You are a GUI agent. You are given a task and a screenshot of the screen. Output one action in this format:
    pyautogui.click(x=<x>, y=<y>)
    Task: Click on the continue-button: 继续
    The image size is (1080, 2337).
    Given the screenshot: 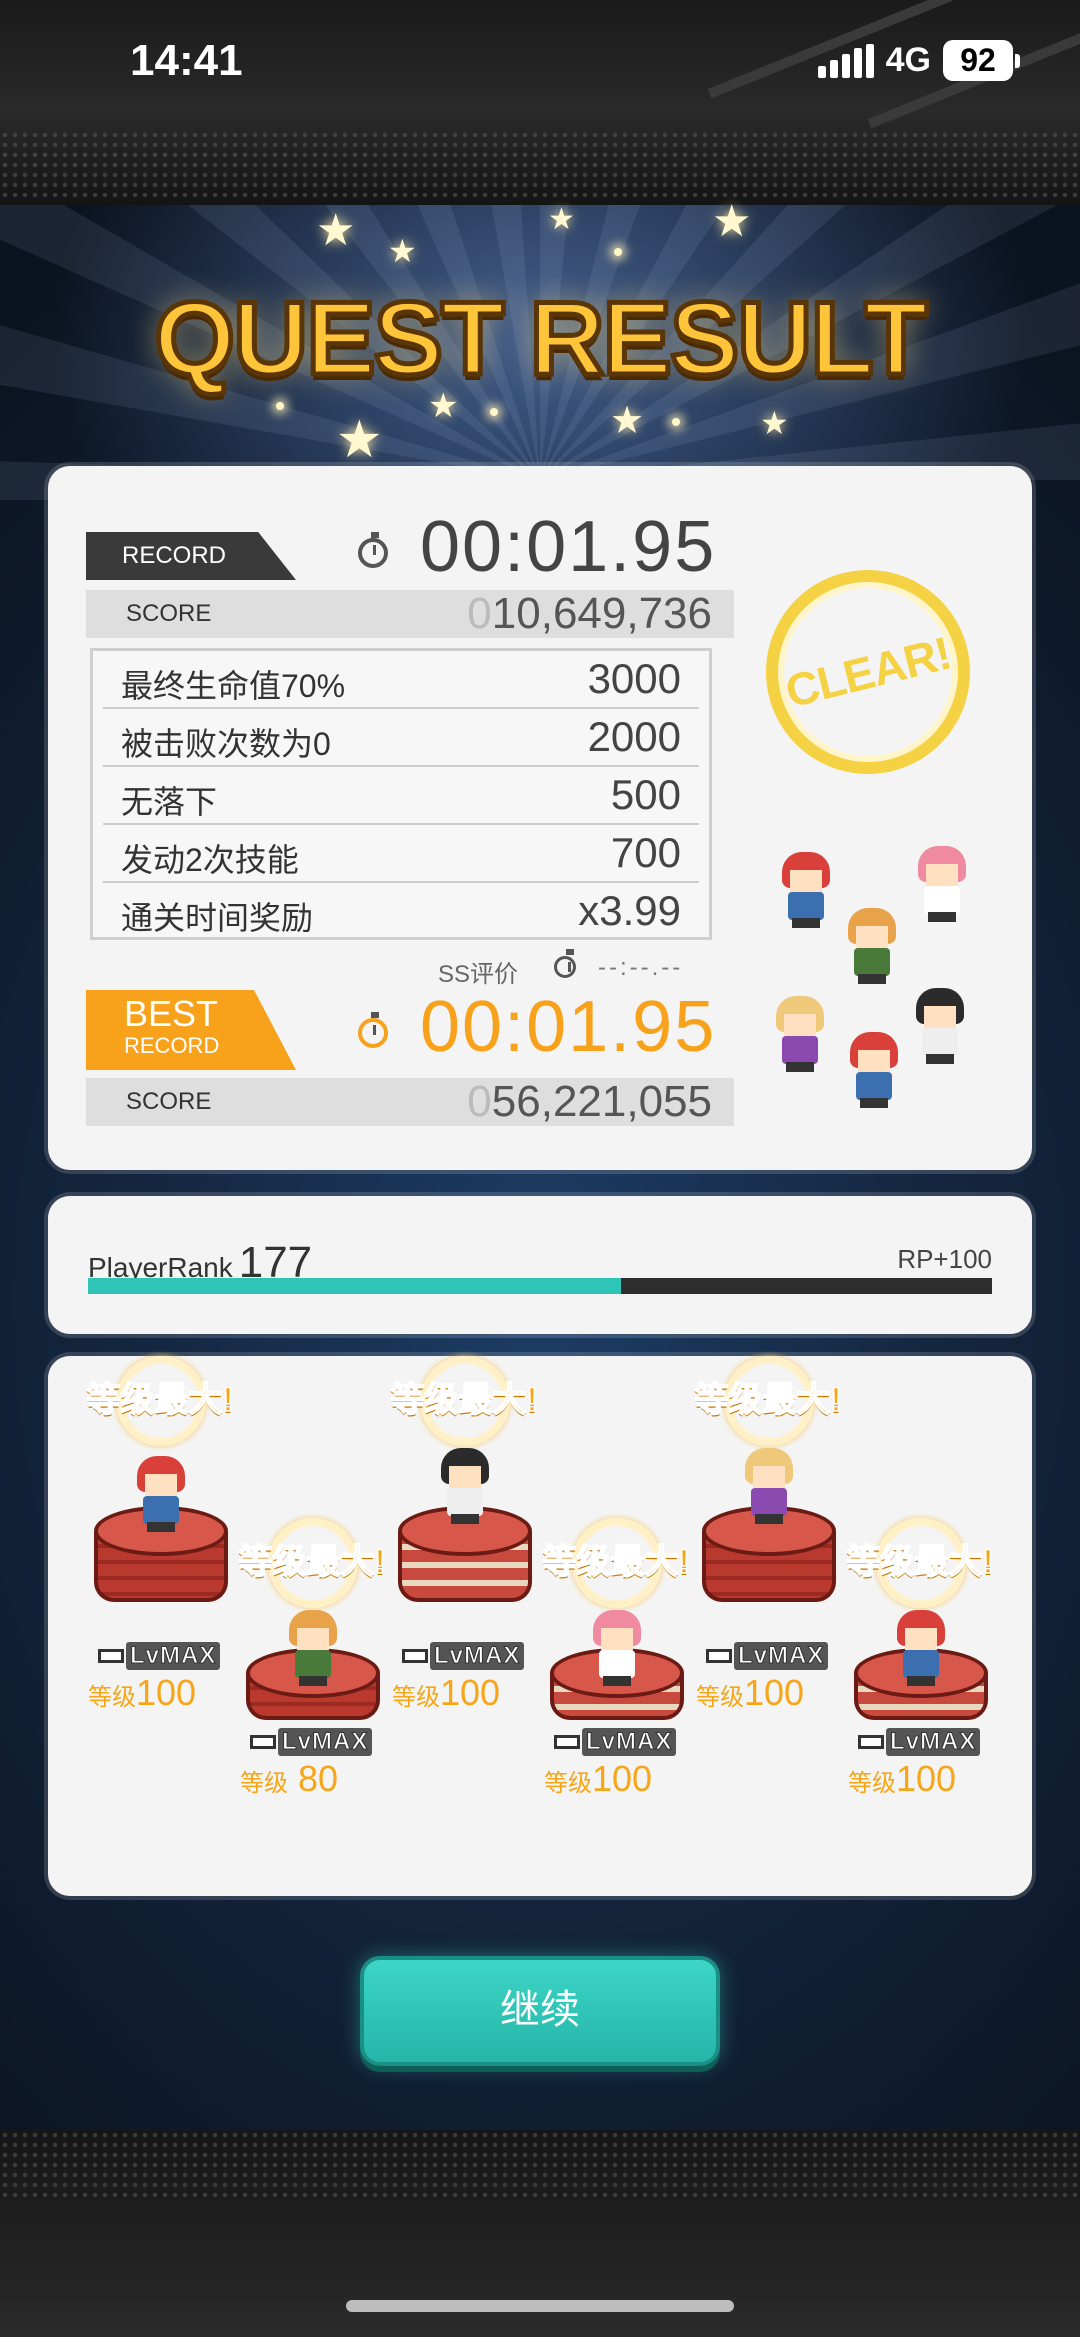 What is the action you would take?
    pyautogui.click(x=540, y=2011)
    